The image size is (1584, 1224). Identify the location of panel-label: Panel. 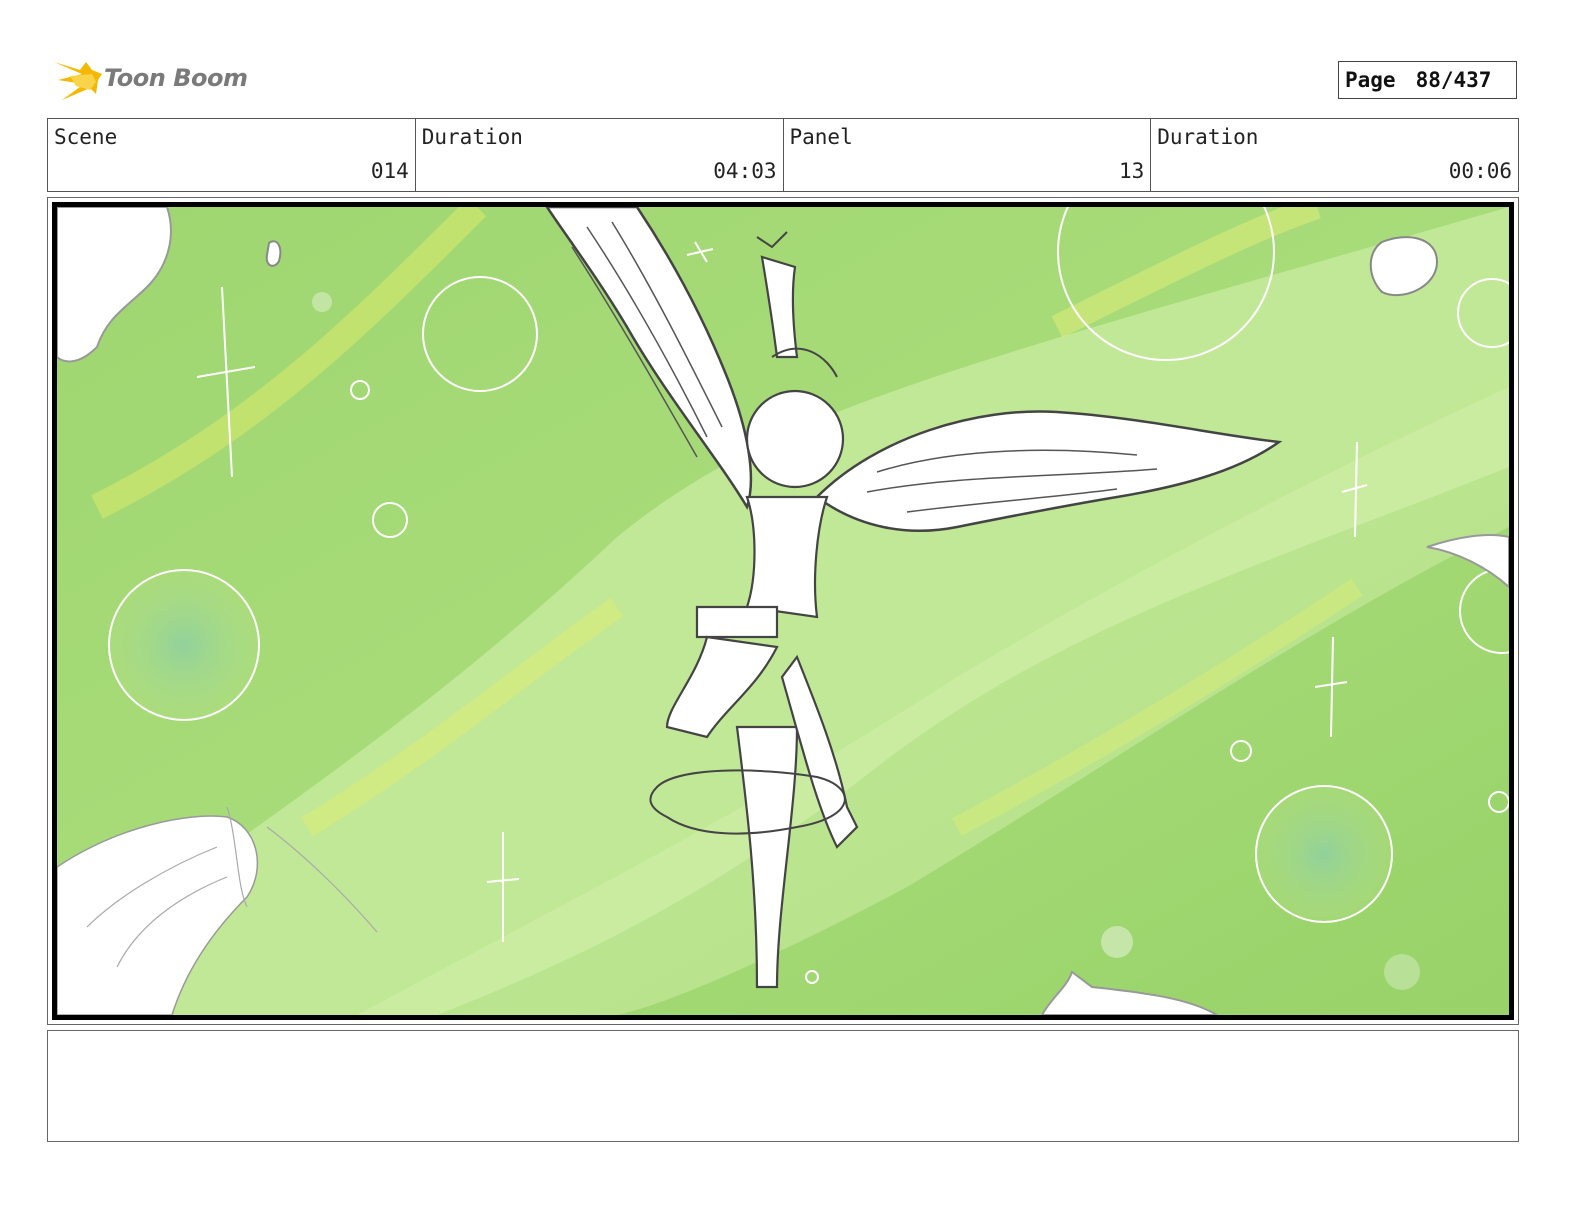
(821, 137).